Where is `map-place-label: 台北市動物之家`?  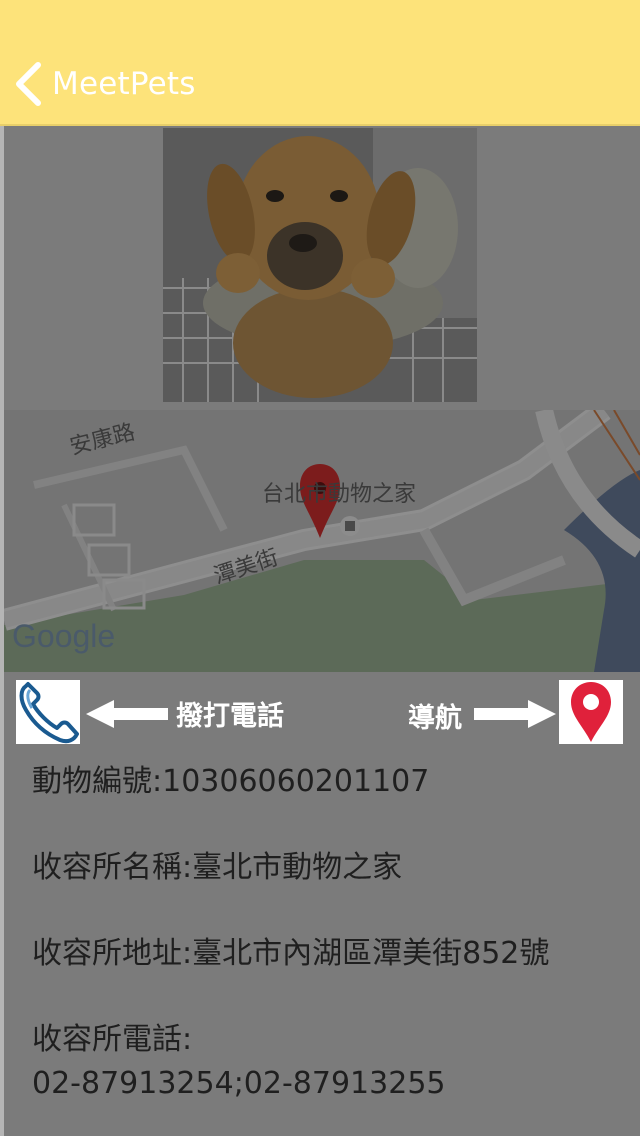 map-place-label: 台北市動物之家 is located at coordinates (339, 494).